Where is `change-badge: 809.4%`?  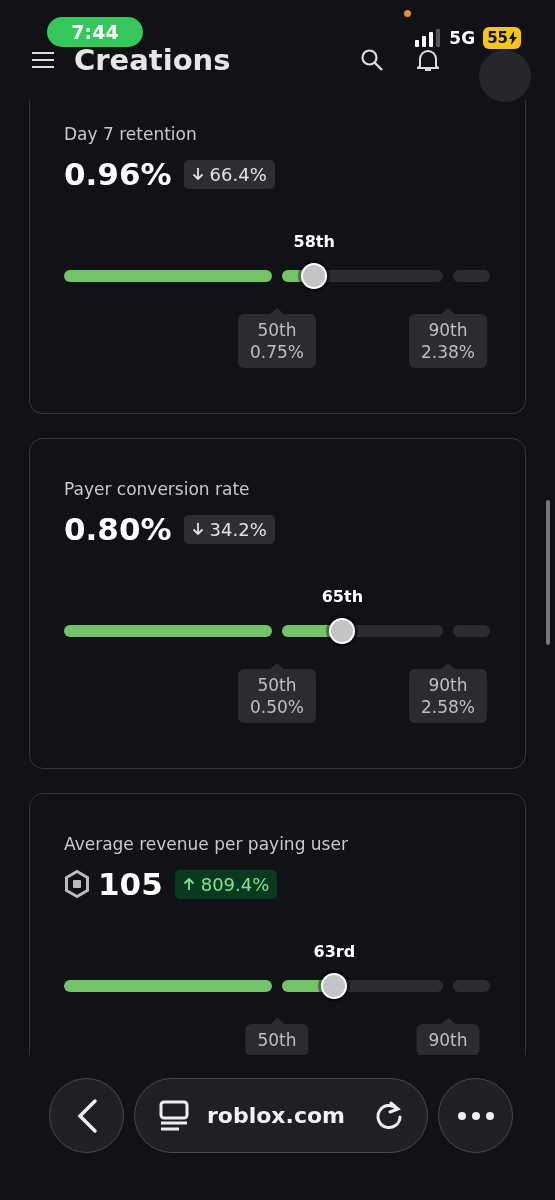 change-badge: 809.4% is located at coordinates (226, 884).